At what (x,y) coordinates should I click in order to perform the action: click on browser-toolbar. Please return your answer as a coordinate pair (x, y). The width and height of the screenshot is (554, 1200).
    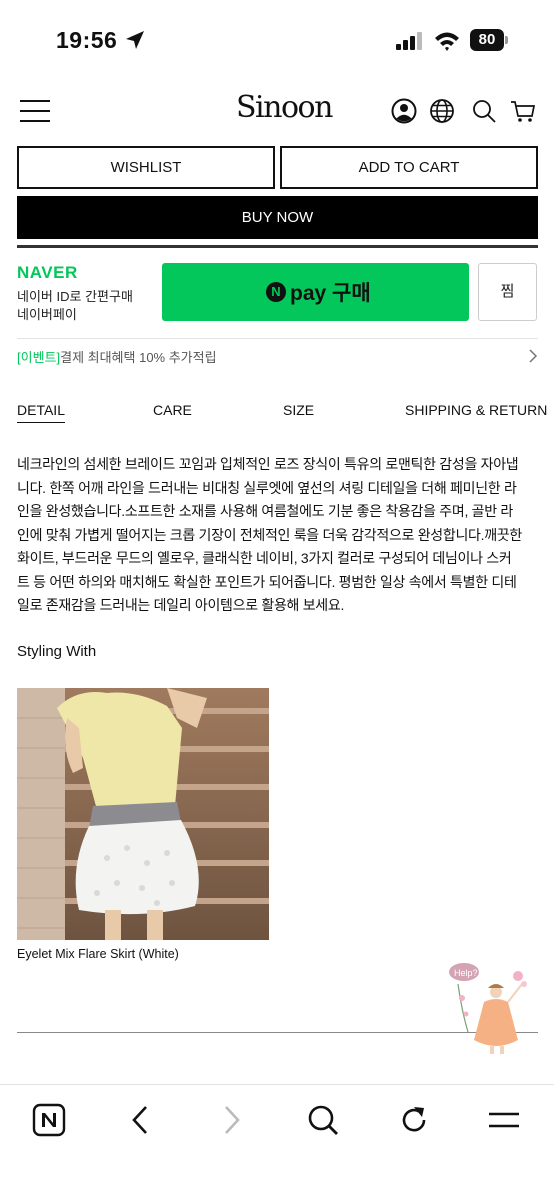
    Looking at the image, I should click on (277, 1142).